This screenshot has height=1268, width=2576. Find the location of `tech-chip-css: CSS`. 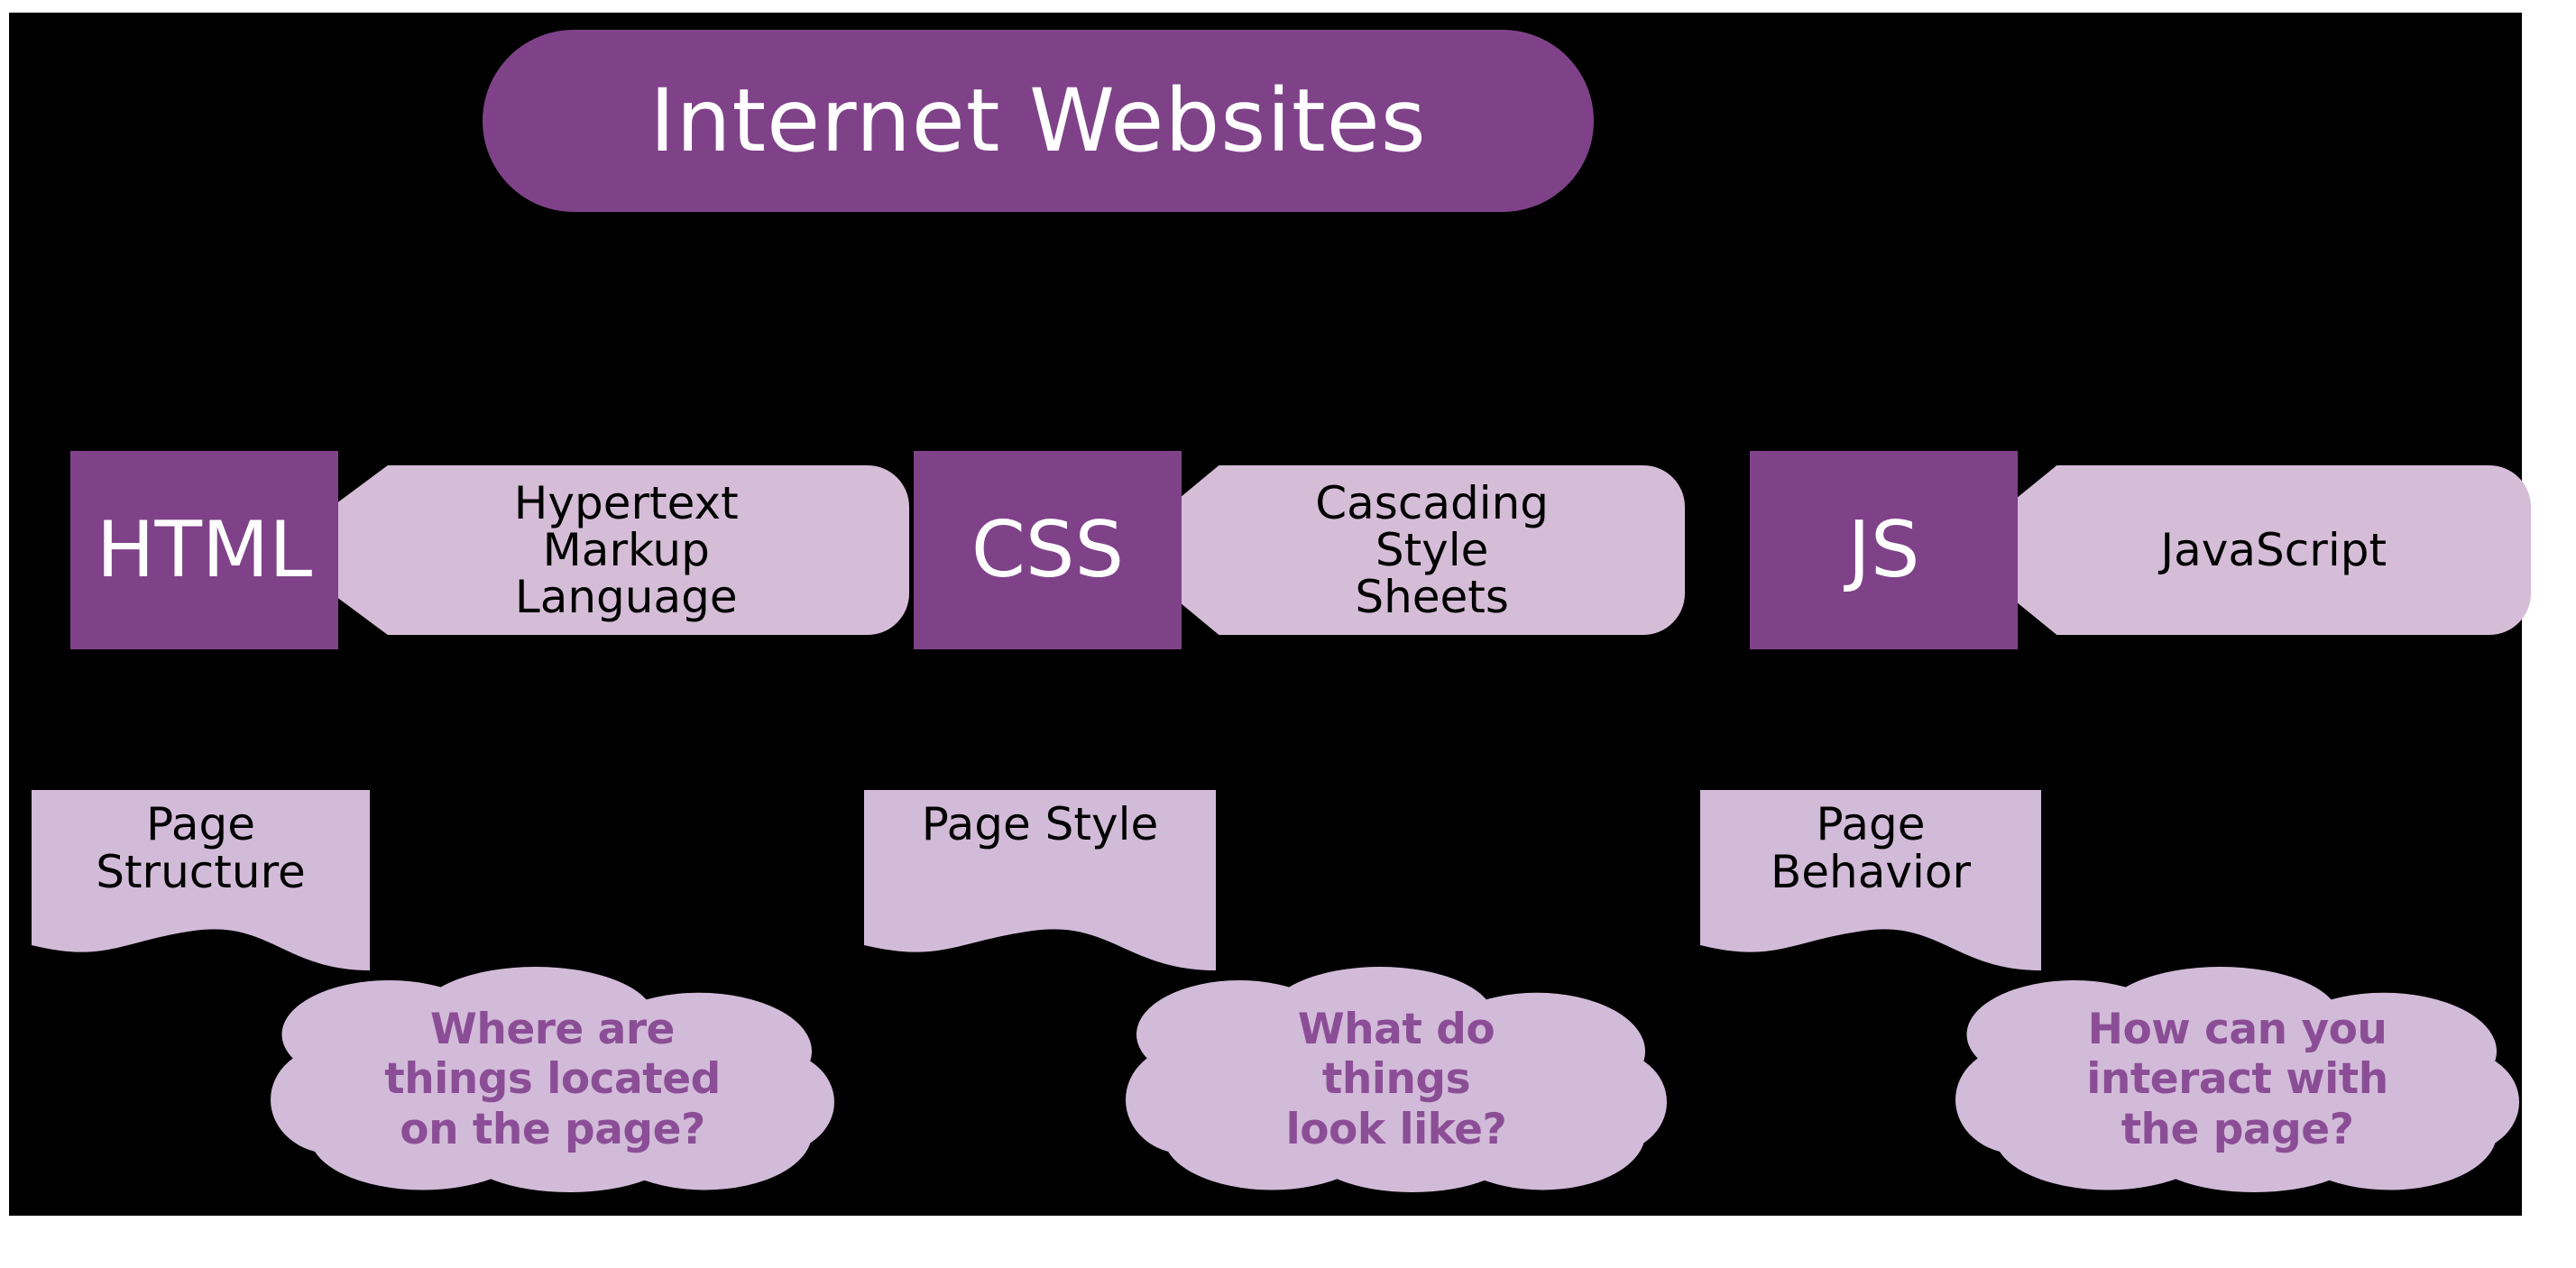

tech-chip-css: CSS is located at coordinates (1048, 550).